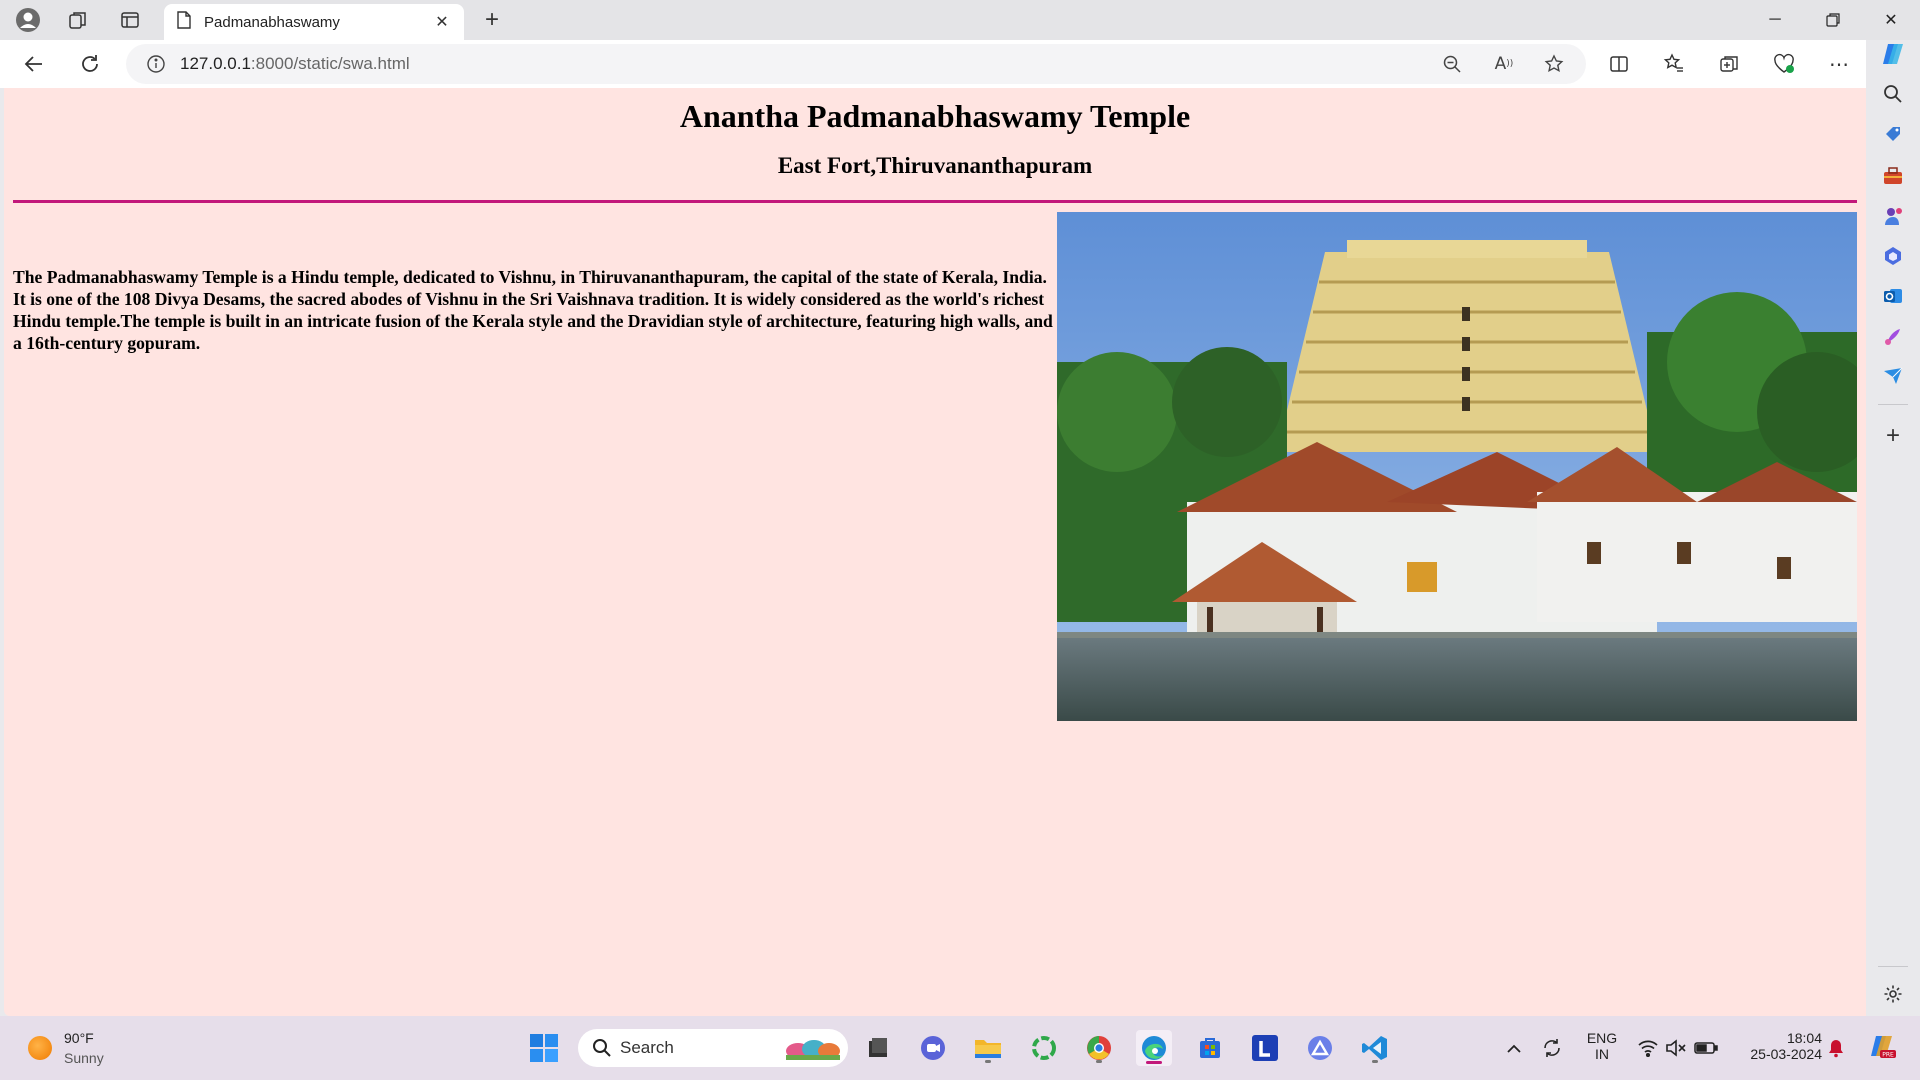 This screenshot has height=1080, width=1920. What do you see at coordinates (90, 64) in the screenshot?
I see `refresh-icon` at bounding box center [90, 64].